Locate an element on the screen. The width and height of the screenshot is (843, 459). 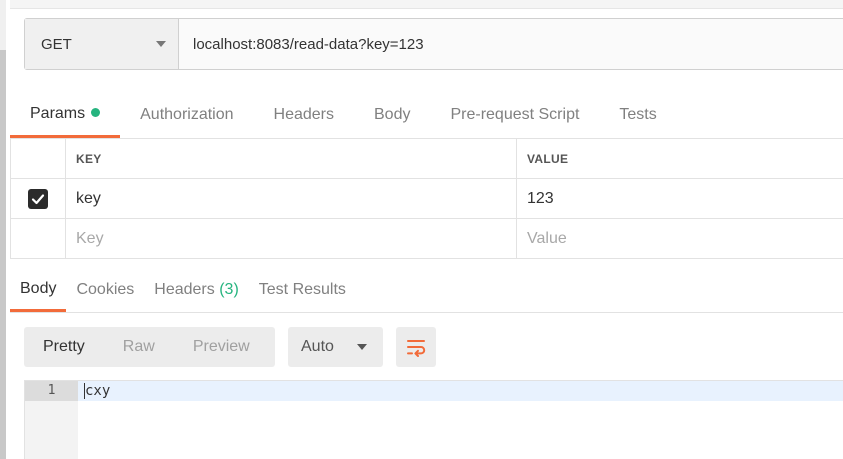
scrollbar-thumb is located at coordinates (3, 254).